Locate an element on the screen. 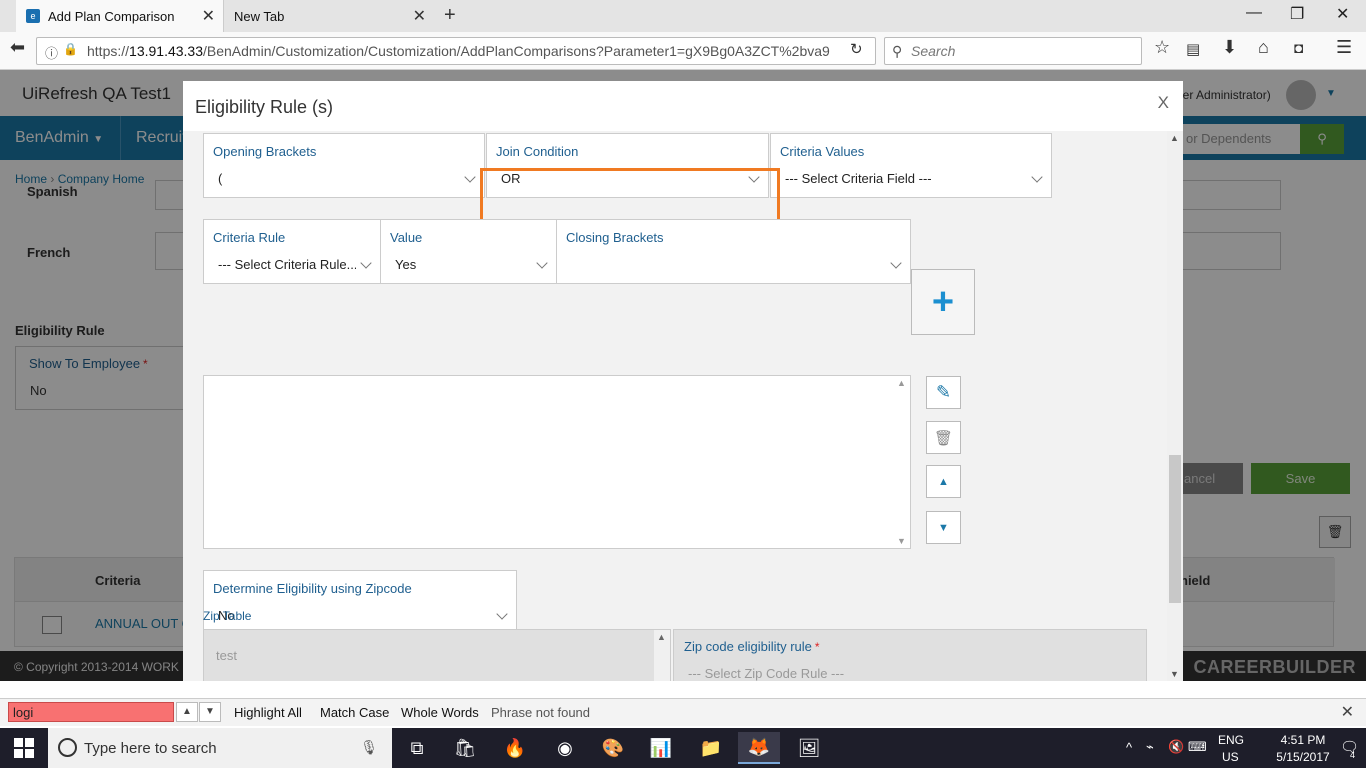 The height and width of the screenshot is (768, 1366). file-explorer-icon: 📁 is located at coordinates (711, 748).